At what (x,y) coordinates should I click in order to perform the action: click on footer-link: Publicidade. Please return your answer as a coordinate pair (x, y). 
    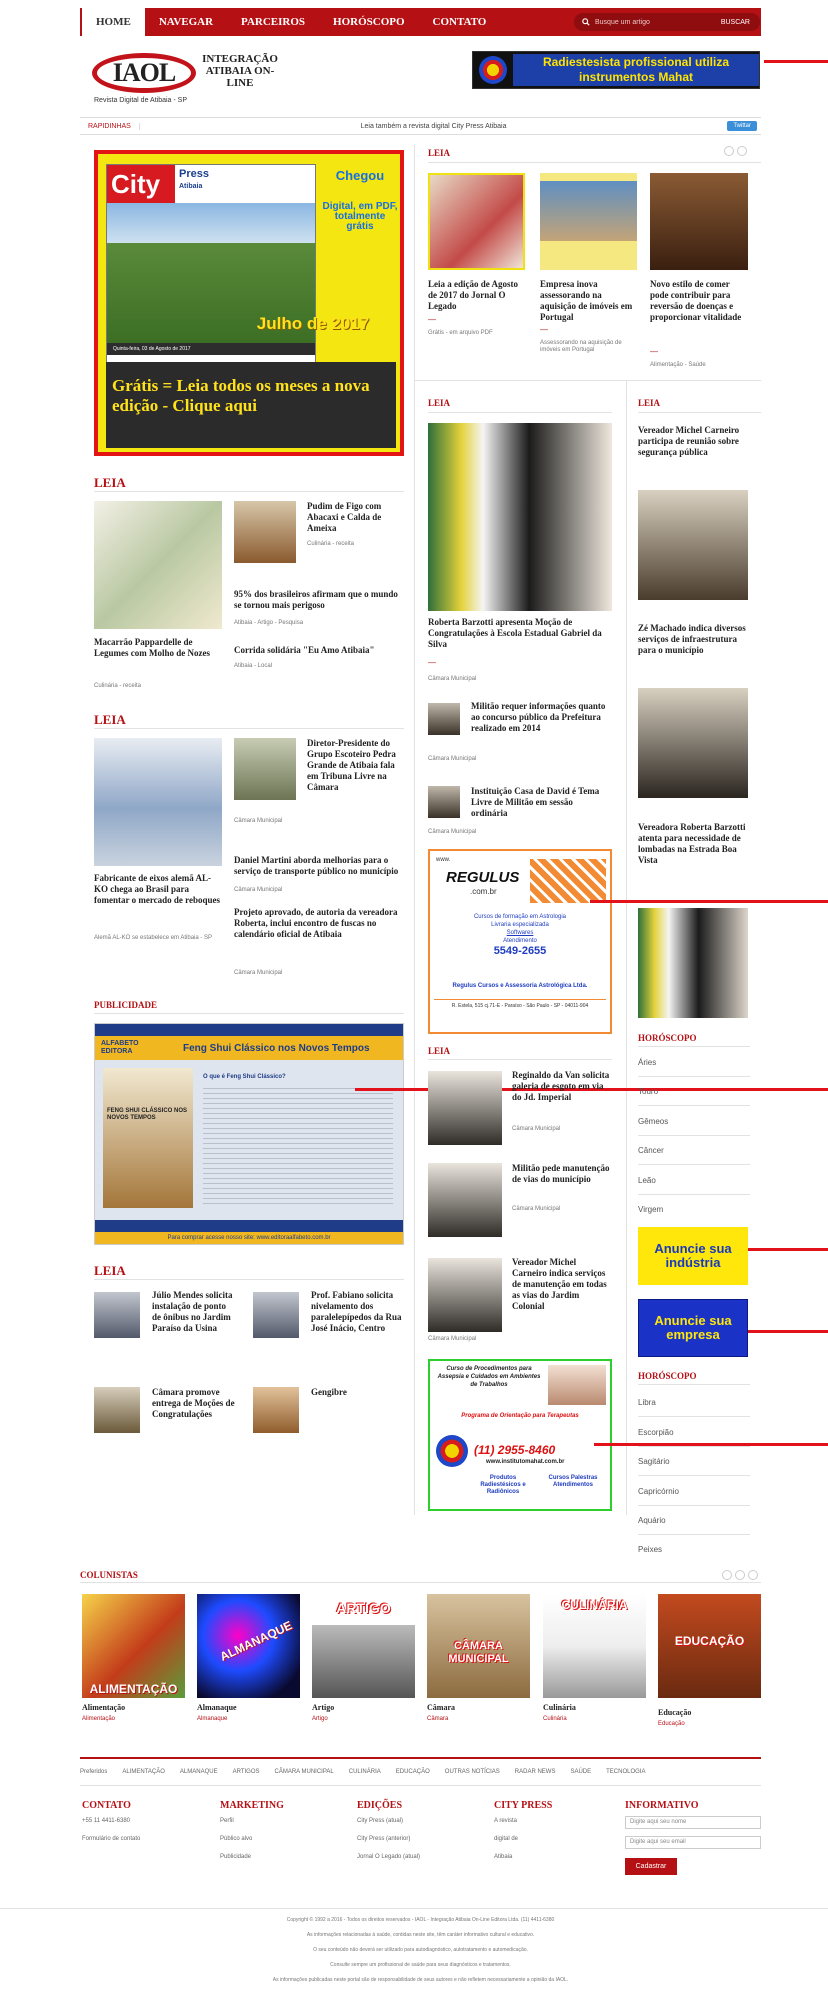
    Looking at the image, I should click on (235, 1857).